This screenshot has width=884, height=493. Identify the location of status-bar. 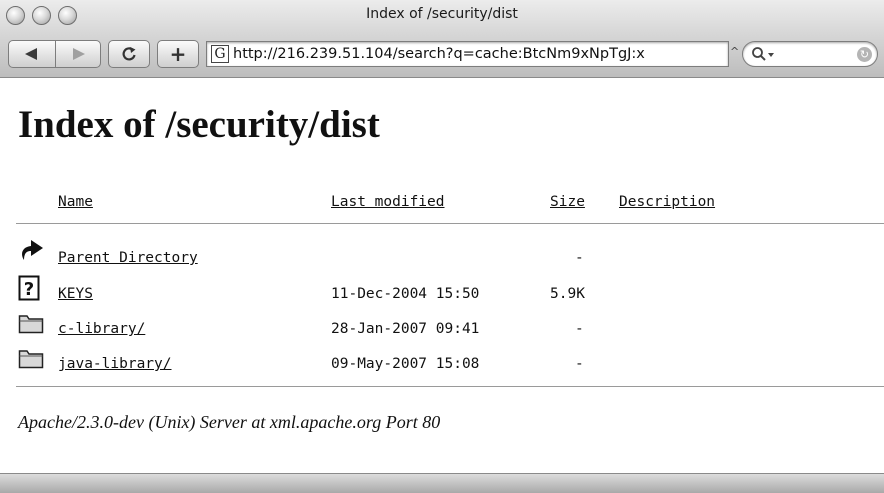
(442, 483).